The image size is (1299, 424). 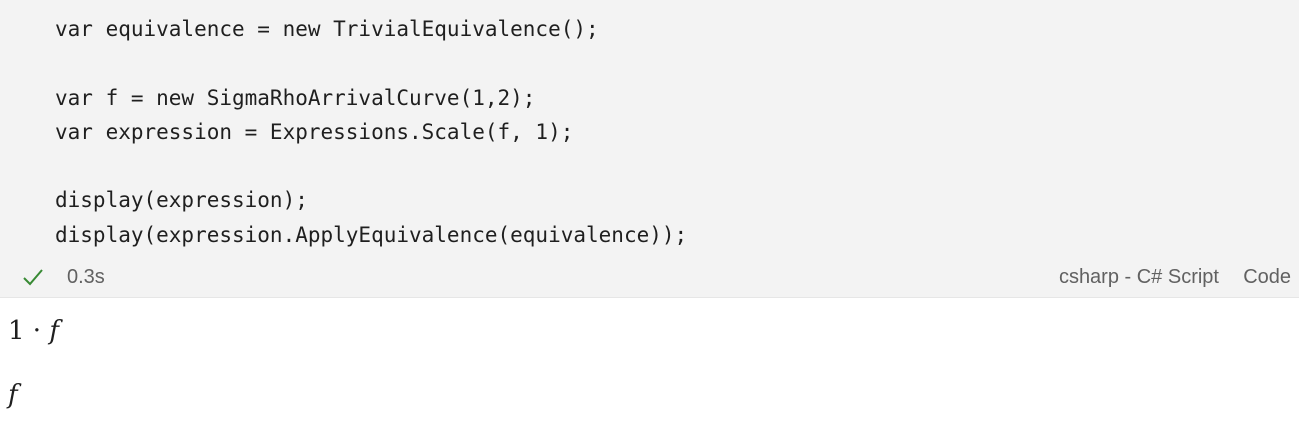 What do you see at coordinates (1267, 277) in the screenshot?
I see `cell-language-picker: Code` at bounding box center [1267, 277].